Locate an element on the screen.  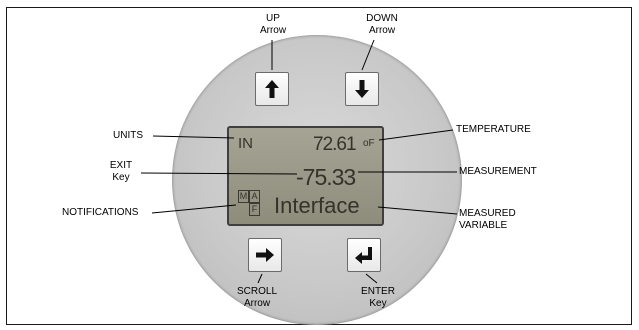
label-temperature: TEMPERATURE is located at coordinates (493, 129).